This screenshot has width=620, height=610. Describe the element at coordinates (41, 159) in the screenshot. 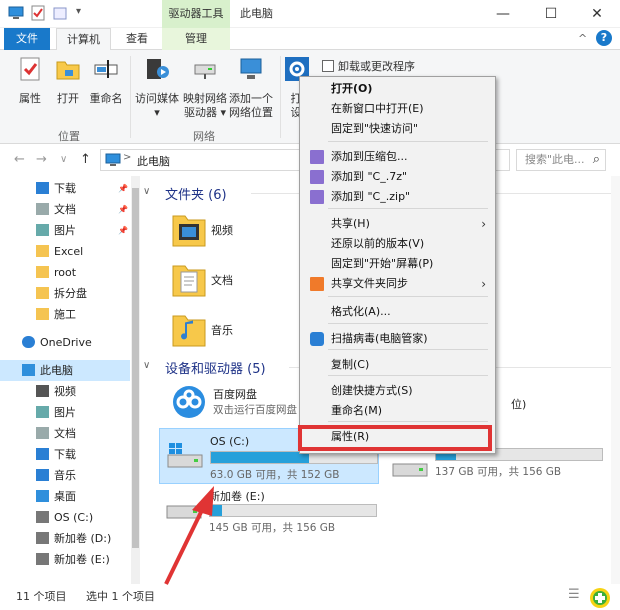

I see `forward-button: →` at that location.